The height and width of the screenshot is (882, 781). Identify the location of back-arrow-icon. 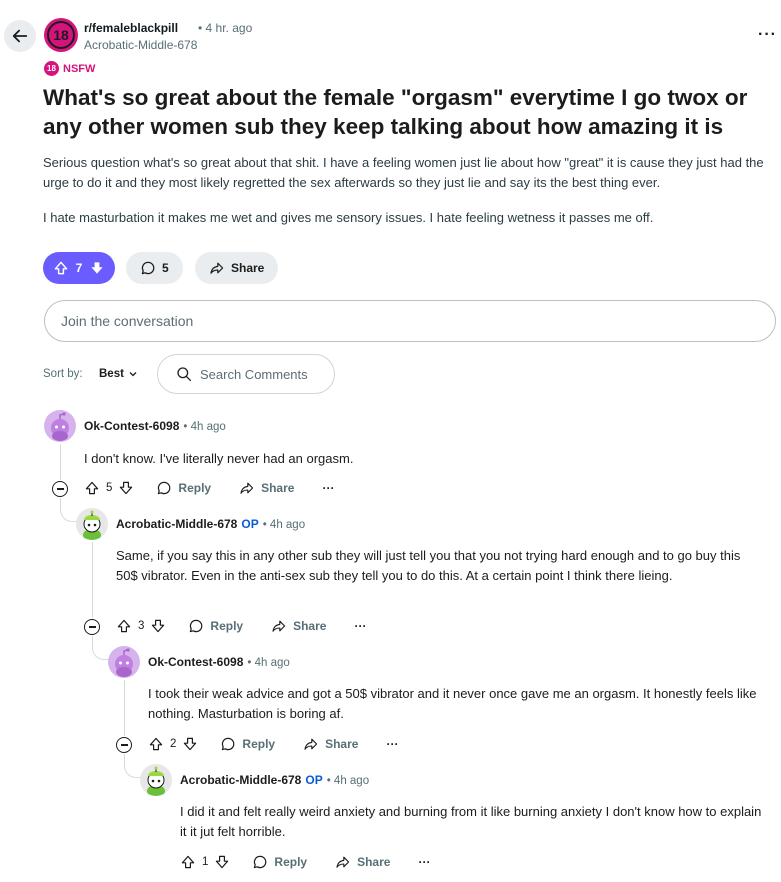
(20, 36).